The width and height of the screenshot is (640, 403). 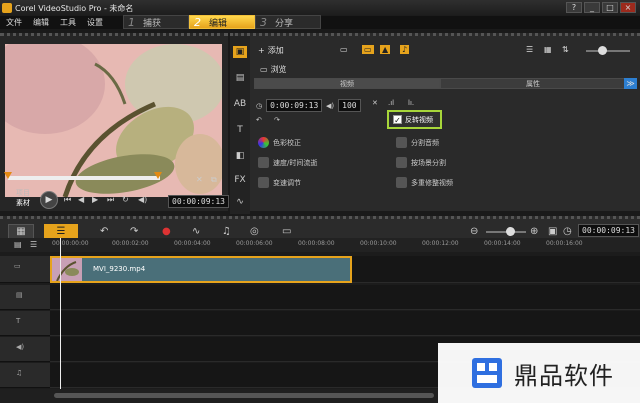 I want to click on play-button: ▶, so click(x=49, y=200).